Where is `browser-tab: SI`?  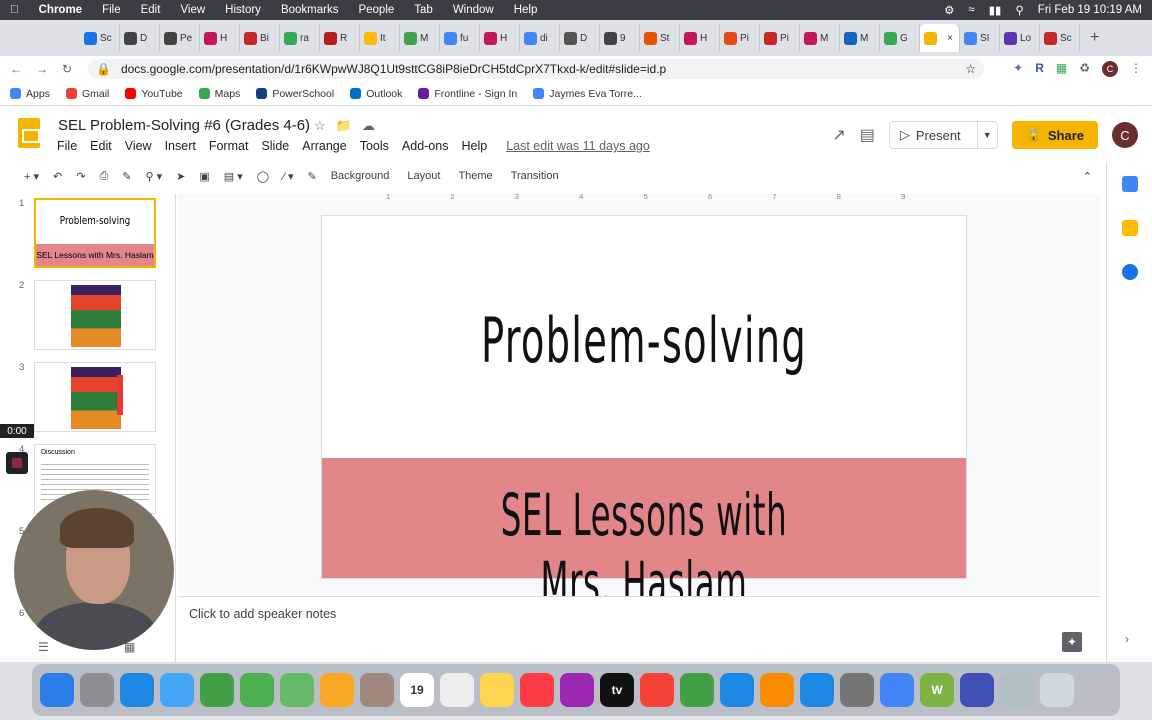
browser-tab: SI is located at coordinates (980, 38).